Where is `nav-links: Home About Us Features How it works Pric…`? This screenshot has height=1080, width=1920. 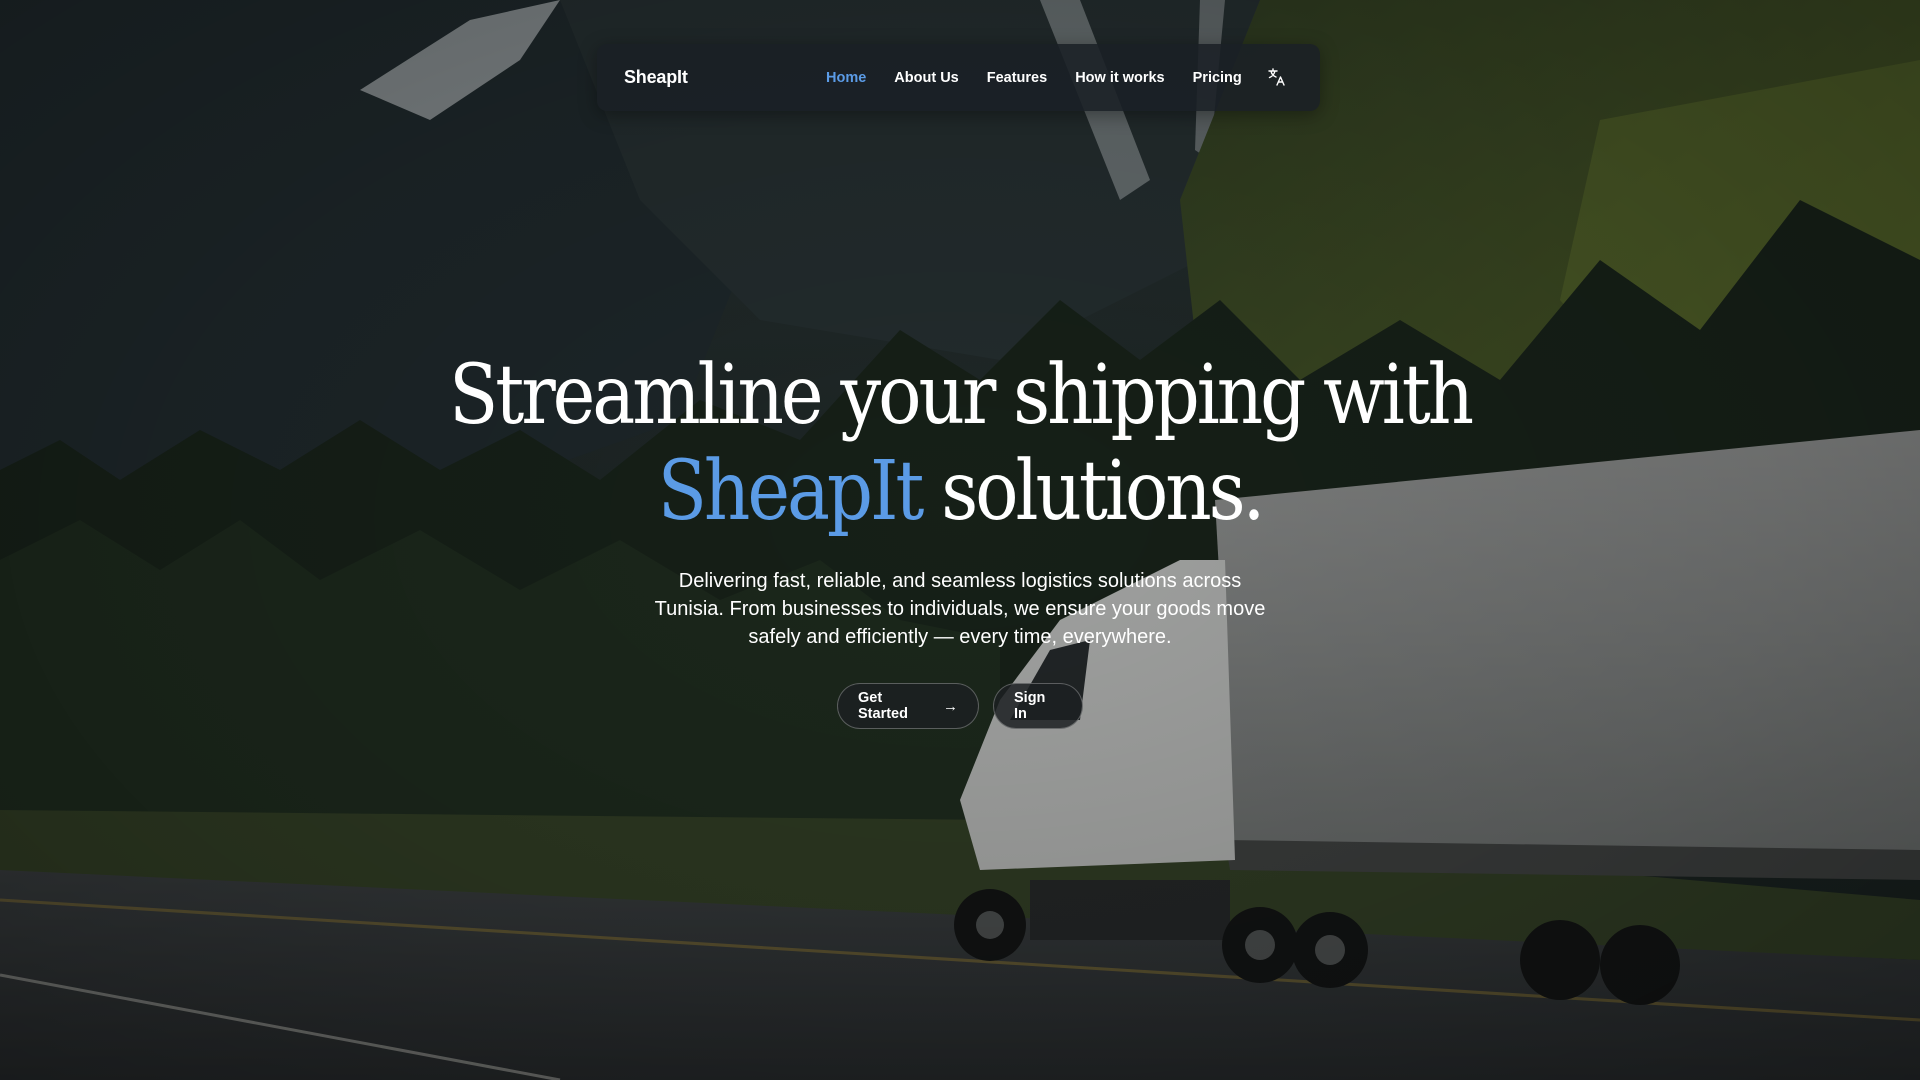
nav-links: Home About Us Features How it works Pric… is located at coordinates (1034, 77).